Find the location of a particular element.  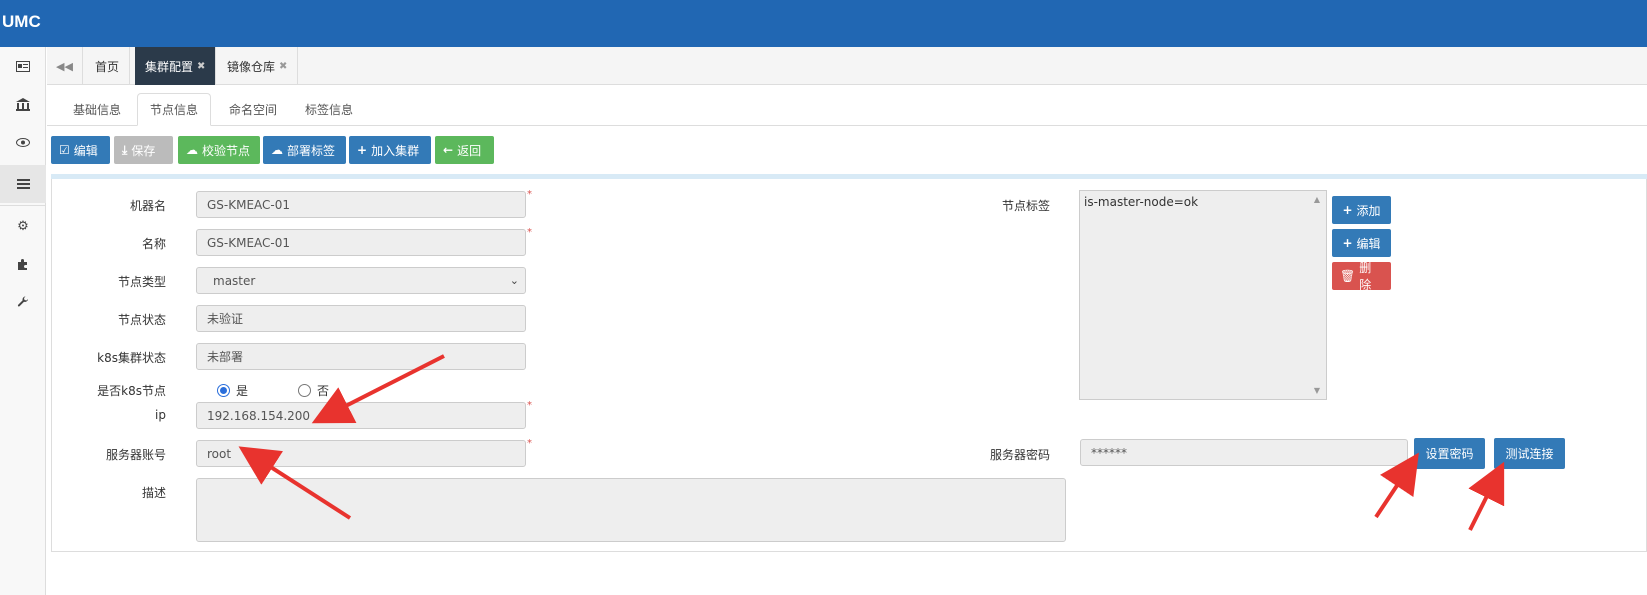

arrow-to-test-connection is located at coordinates (1486, 496).